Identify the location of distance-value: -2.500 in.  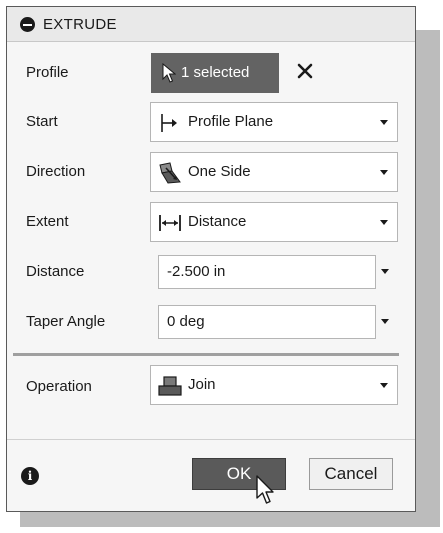
(196, 271).